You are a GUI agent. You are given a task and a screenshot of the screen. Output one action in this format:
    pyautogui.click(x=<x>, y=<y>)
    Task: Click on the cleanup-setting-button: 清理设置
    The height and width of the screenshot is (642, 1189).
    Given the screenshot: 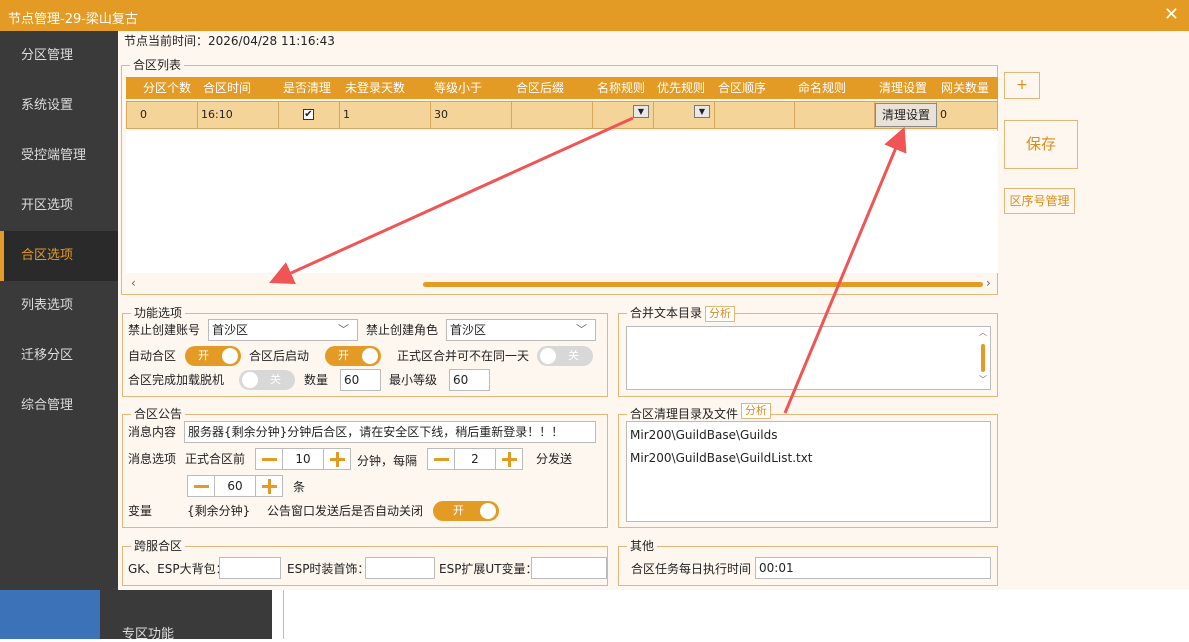 What is the action you would take?
    pyautogui.click(x=906, y=115)
    